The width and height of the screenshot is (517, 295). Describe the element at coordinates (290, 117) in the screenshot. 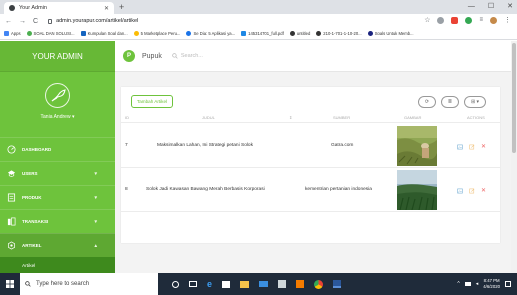

I see `sort-icon: ⇕` at that location.